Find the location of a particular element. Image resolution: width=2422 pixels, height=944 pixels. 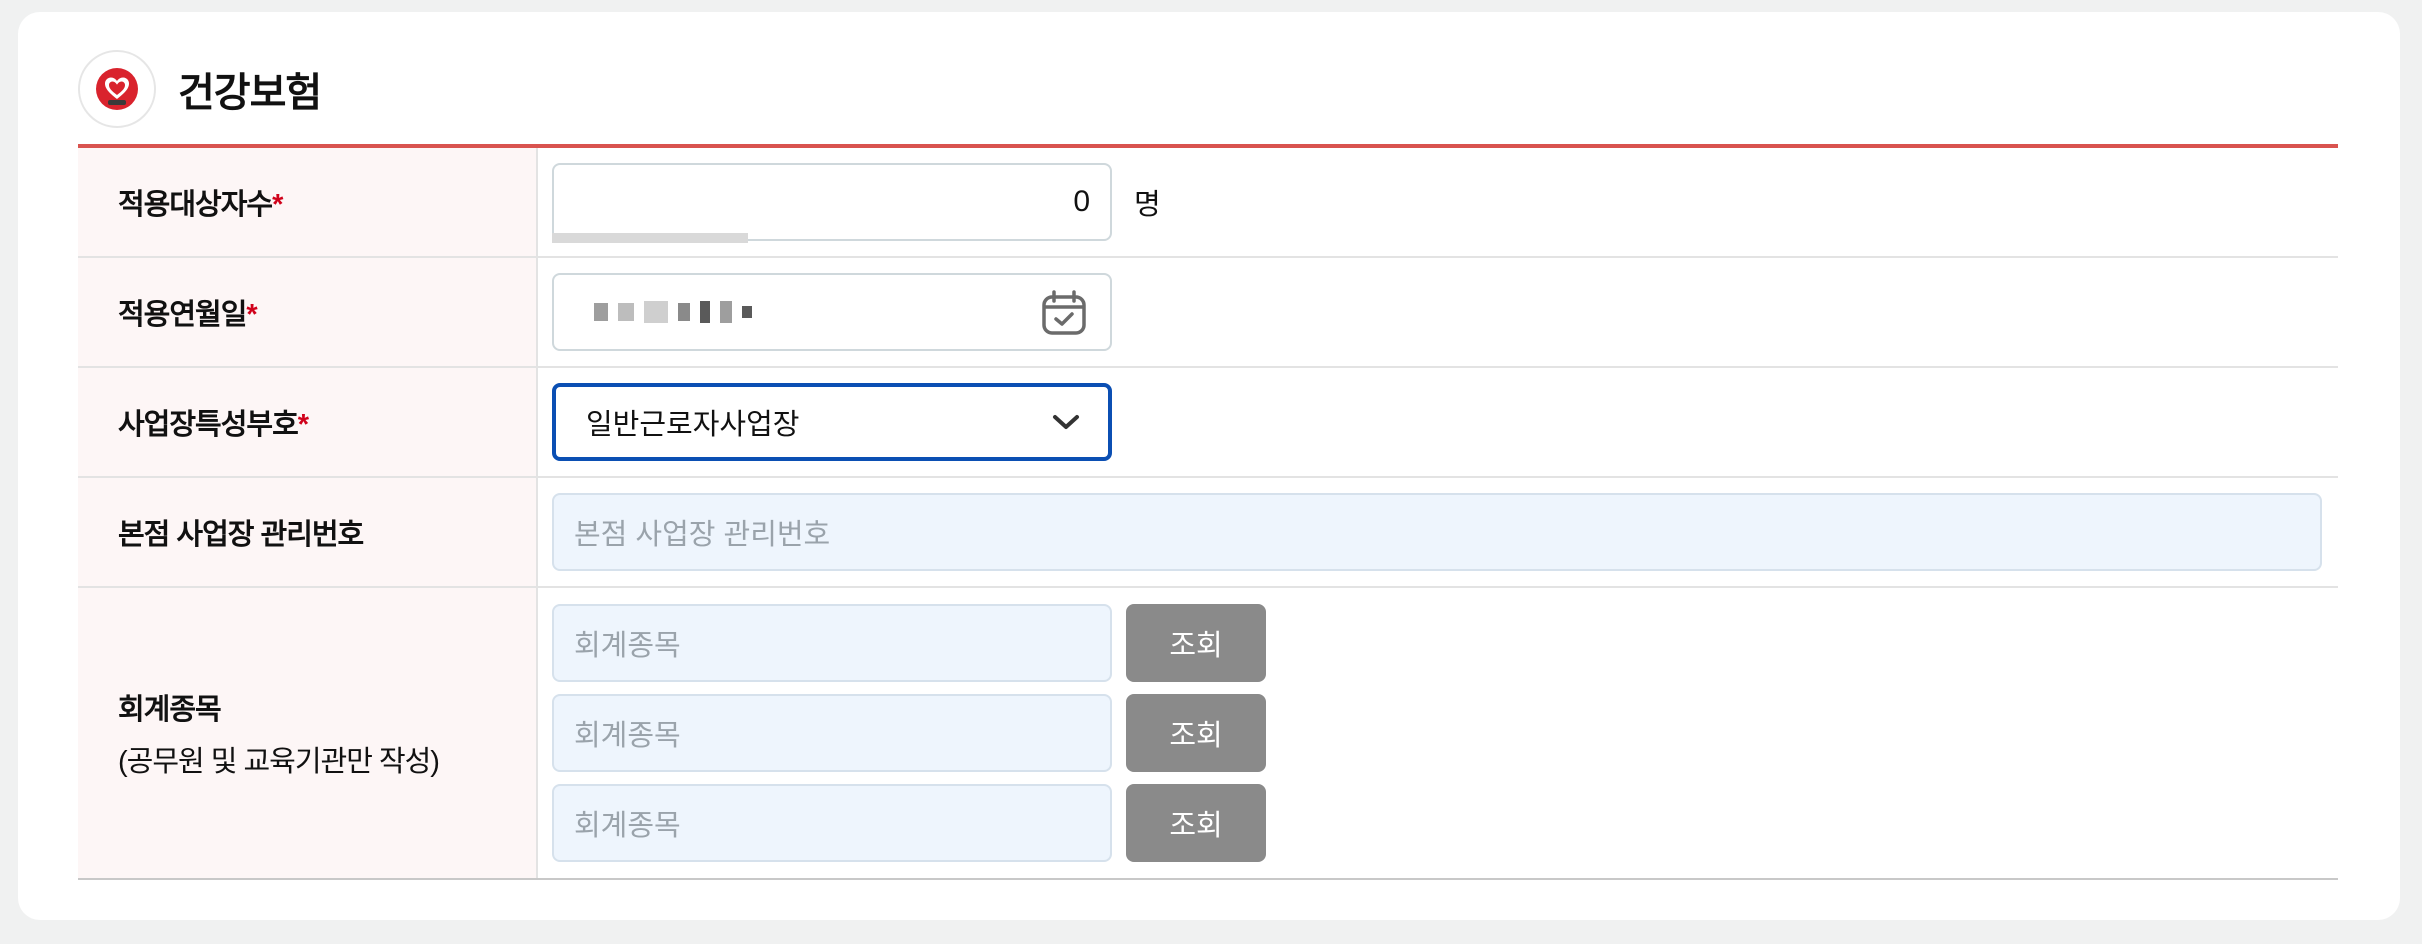

account-label: 회계종목 (공무원 및 교육기관만 작성) is located at coordinates (308, 733).